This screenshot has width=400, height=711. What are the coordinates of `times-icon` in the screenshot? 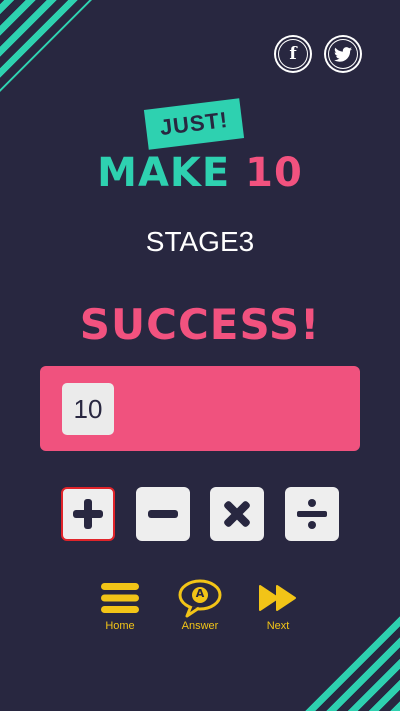 It's located at (237, 514).